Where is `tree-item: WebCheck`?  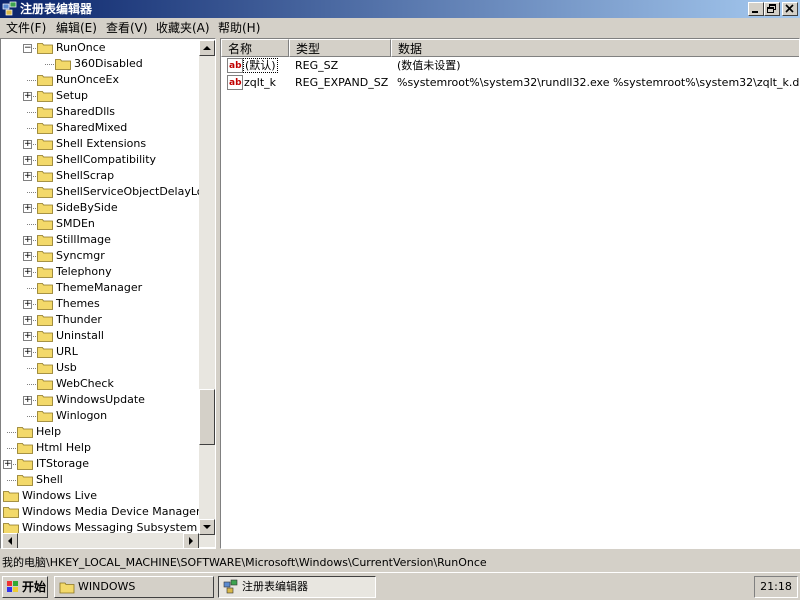 tree-item: WebCheck is located at coordinates (100, 384).